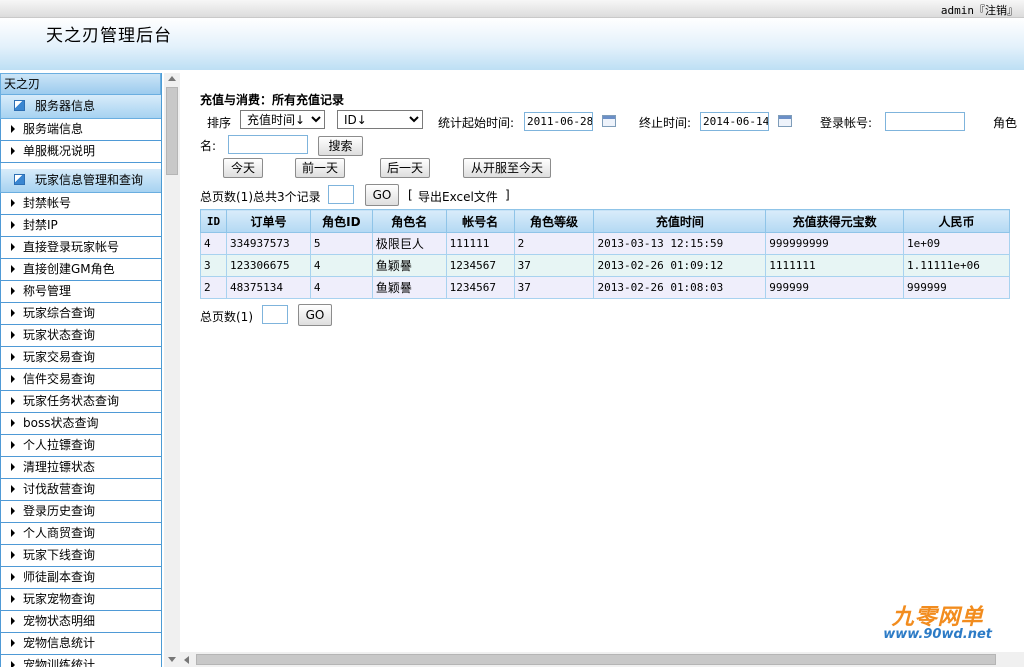  I want to click on scroll-down-arrow-icon, so click(172, 659).